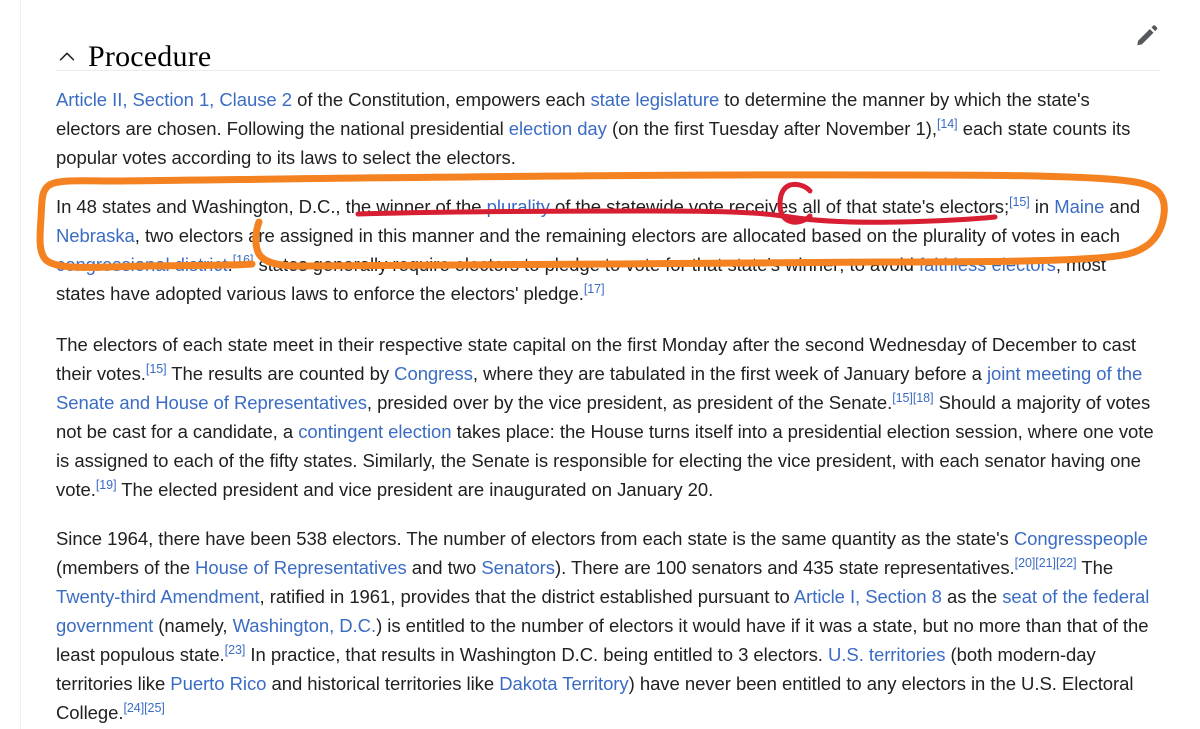 The width and height of the screenshot is (1200, 729). I want to click on reference-19: [19], so click(106, 485).